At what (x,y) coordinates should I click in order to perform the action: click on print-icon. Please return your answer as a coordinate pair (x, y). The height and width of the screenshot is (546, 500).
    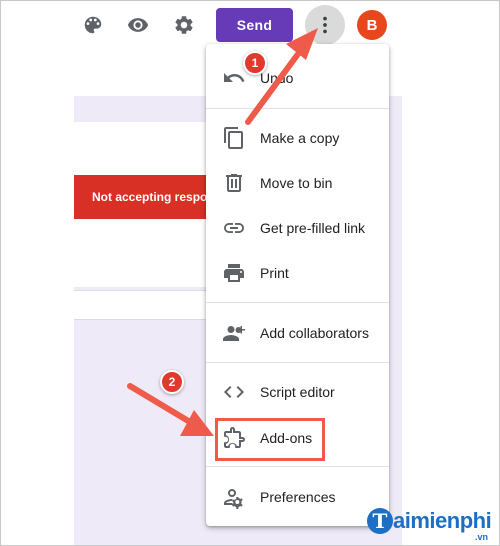
    Looking at the image, I should click on (234, 273).